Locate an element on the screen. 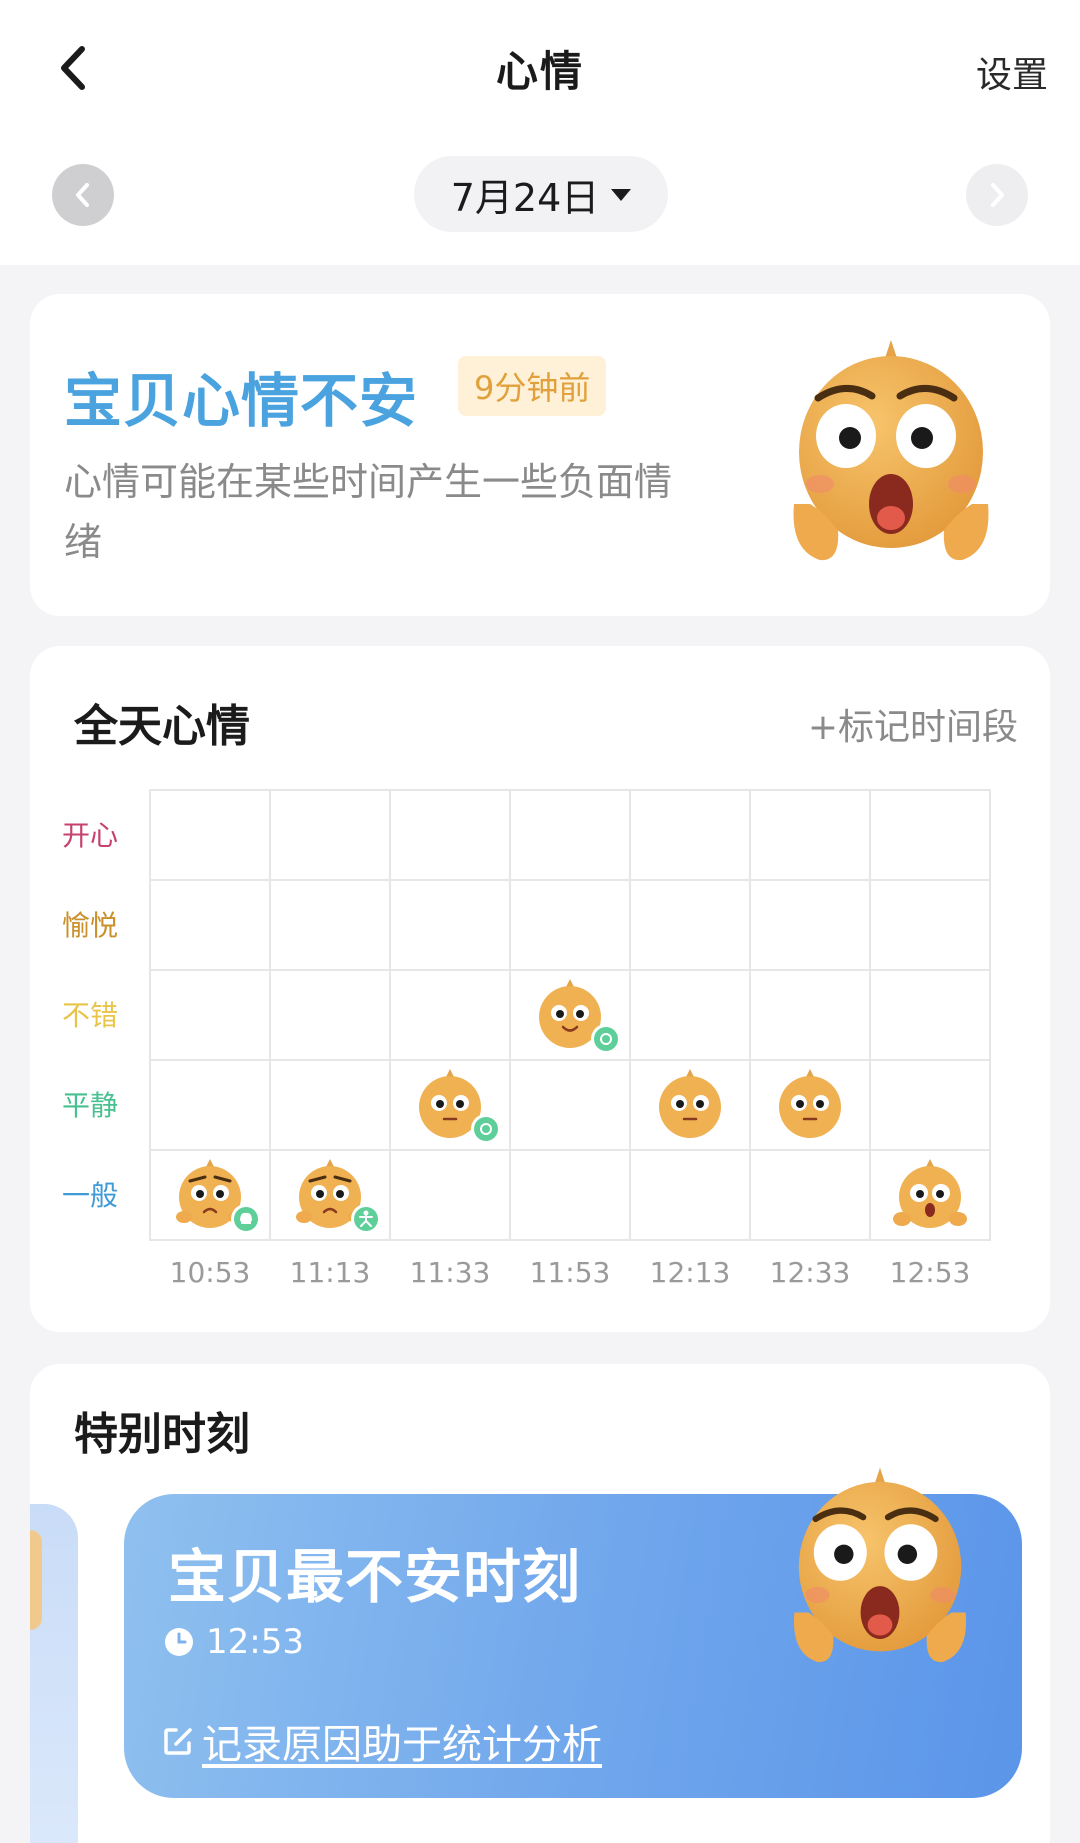 This screenshot has width=1080, height=1843. x-axis-label: 10:53 is located at coordinates (210, 1272).